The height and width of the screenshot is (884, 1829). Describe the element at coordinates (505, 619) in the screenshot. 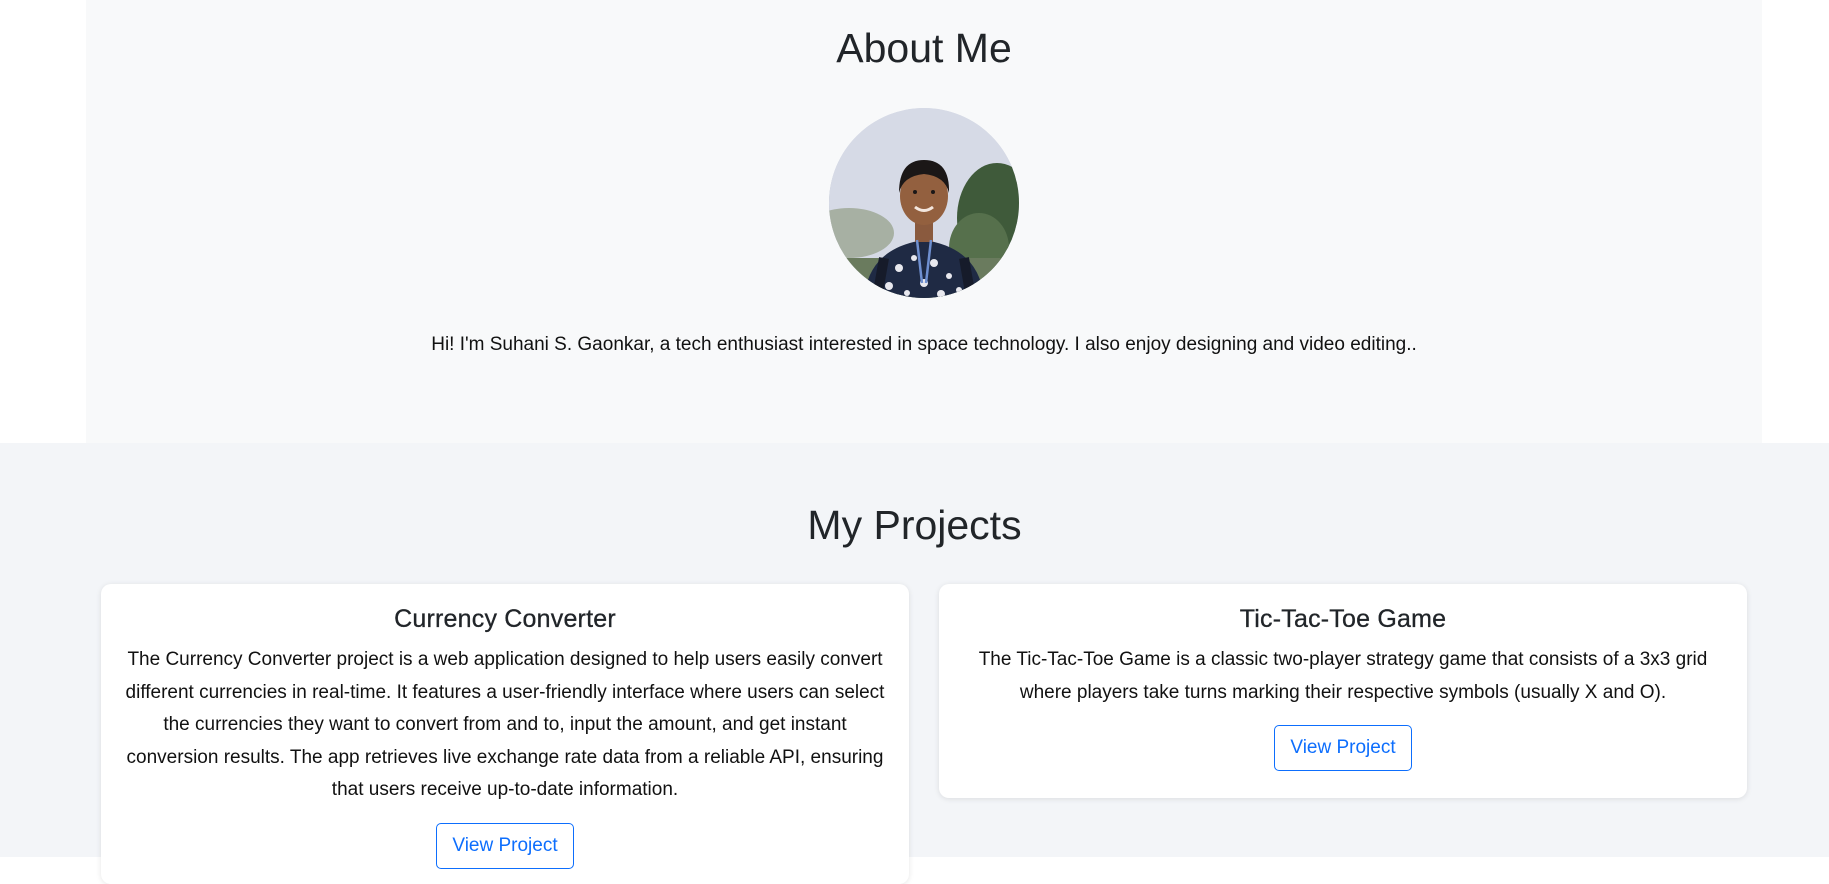

I see `project-title: Currency Converter` at that location.